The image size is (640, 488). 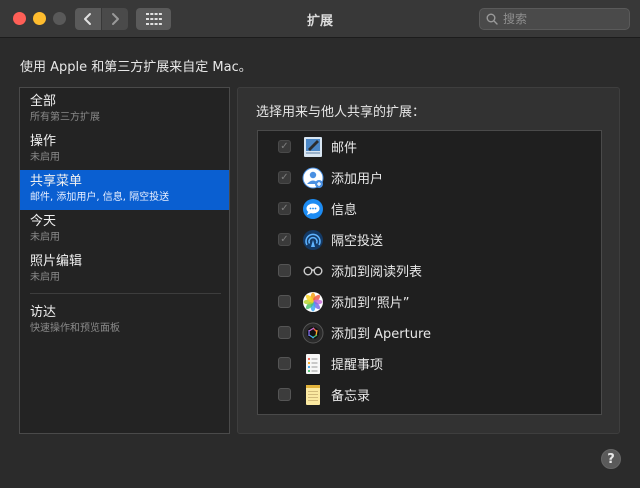 What do you see at coordinates (313, 239) in the screenshot?
I see `airdrop-icon` at bounding box center [313, 239].